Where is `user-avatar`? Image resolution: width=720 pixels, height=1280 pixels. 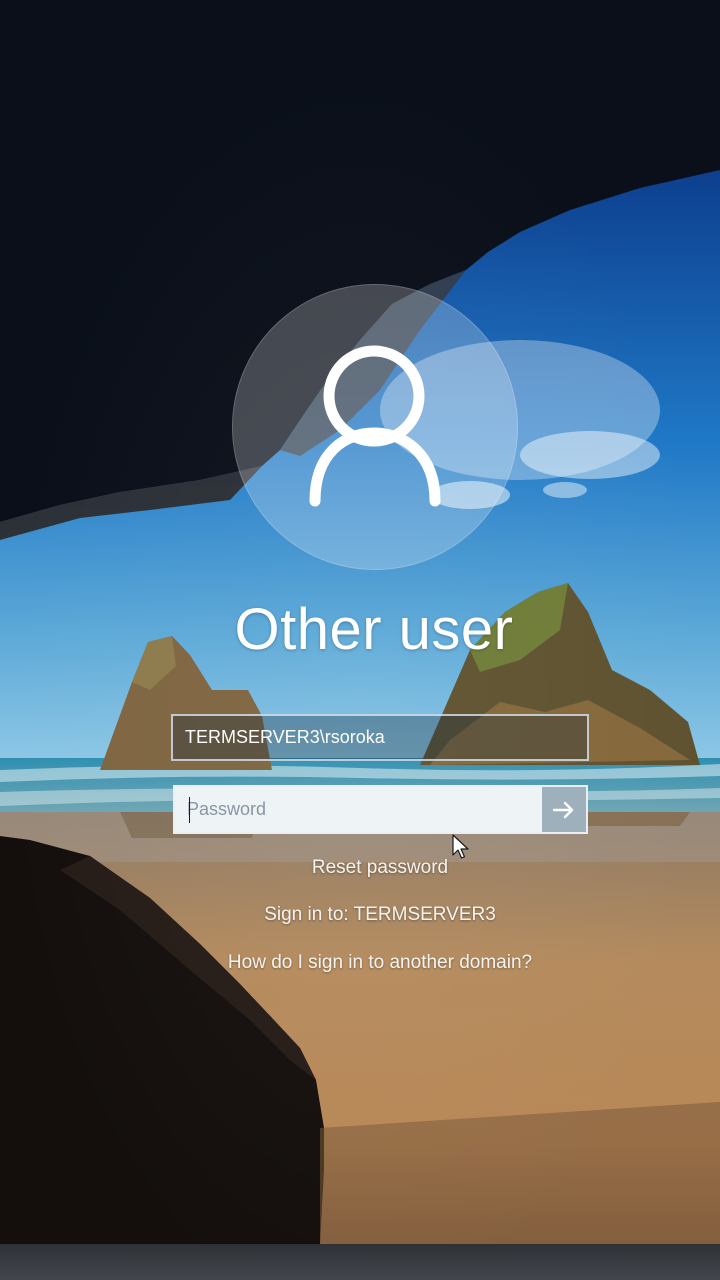
user-avatar is located at coordinates (375, 427).